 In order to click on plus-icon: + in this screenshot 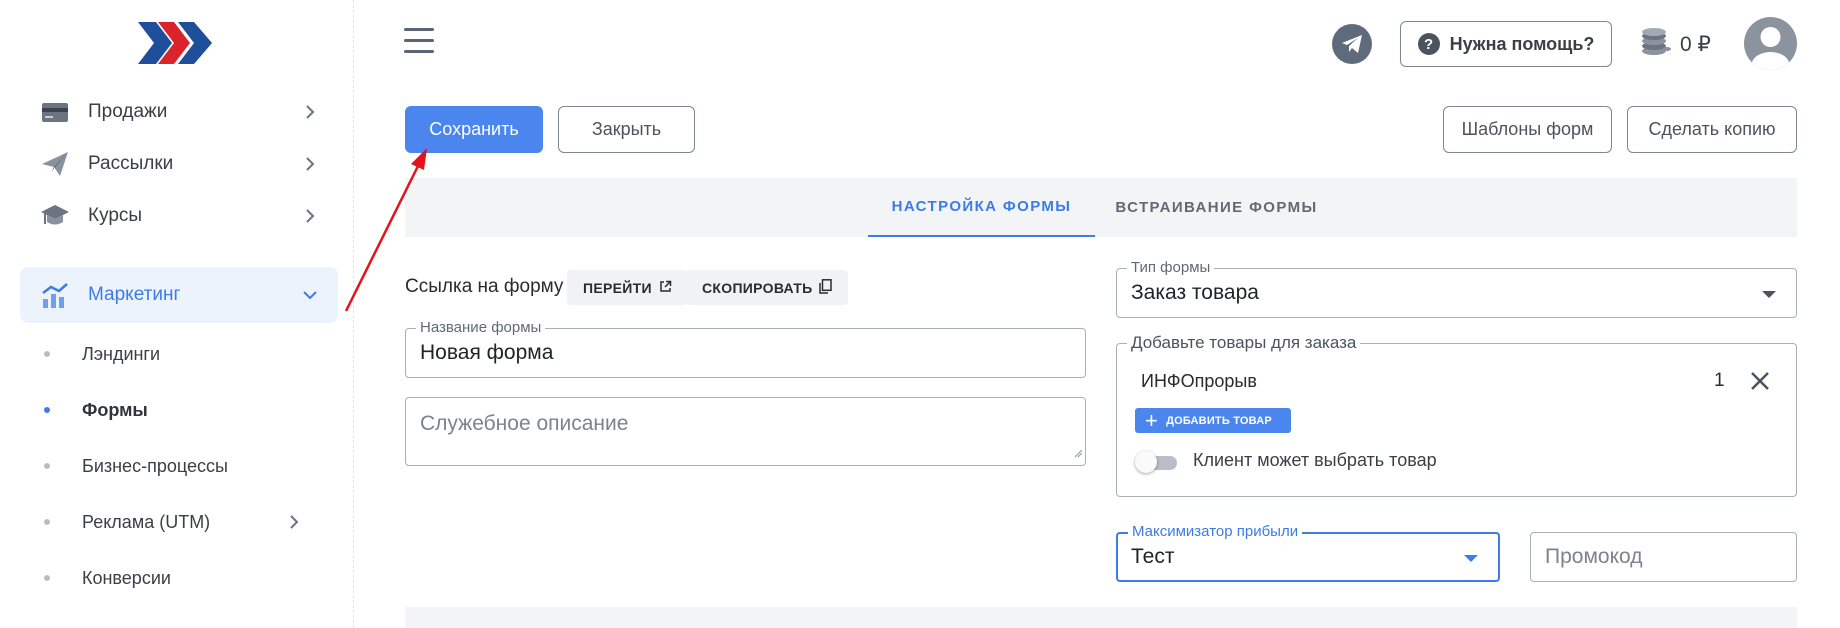, I will do `click(1152, 420)`.